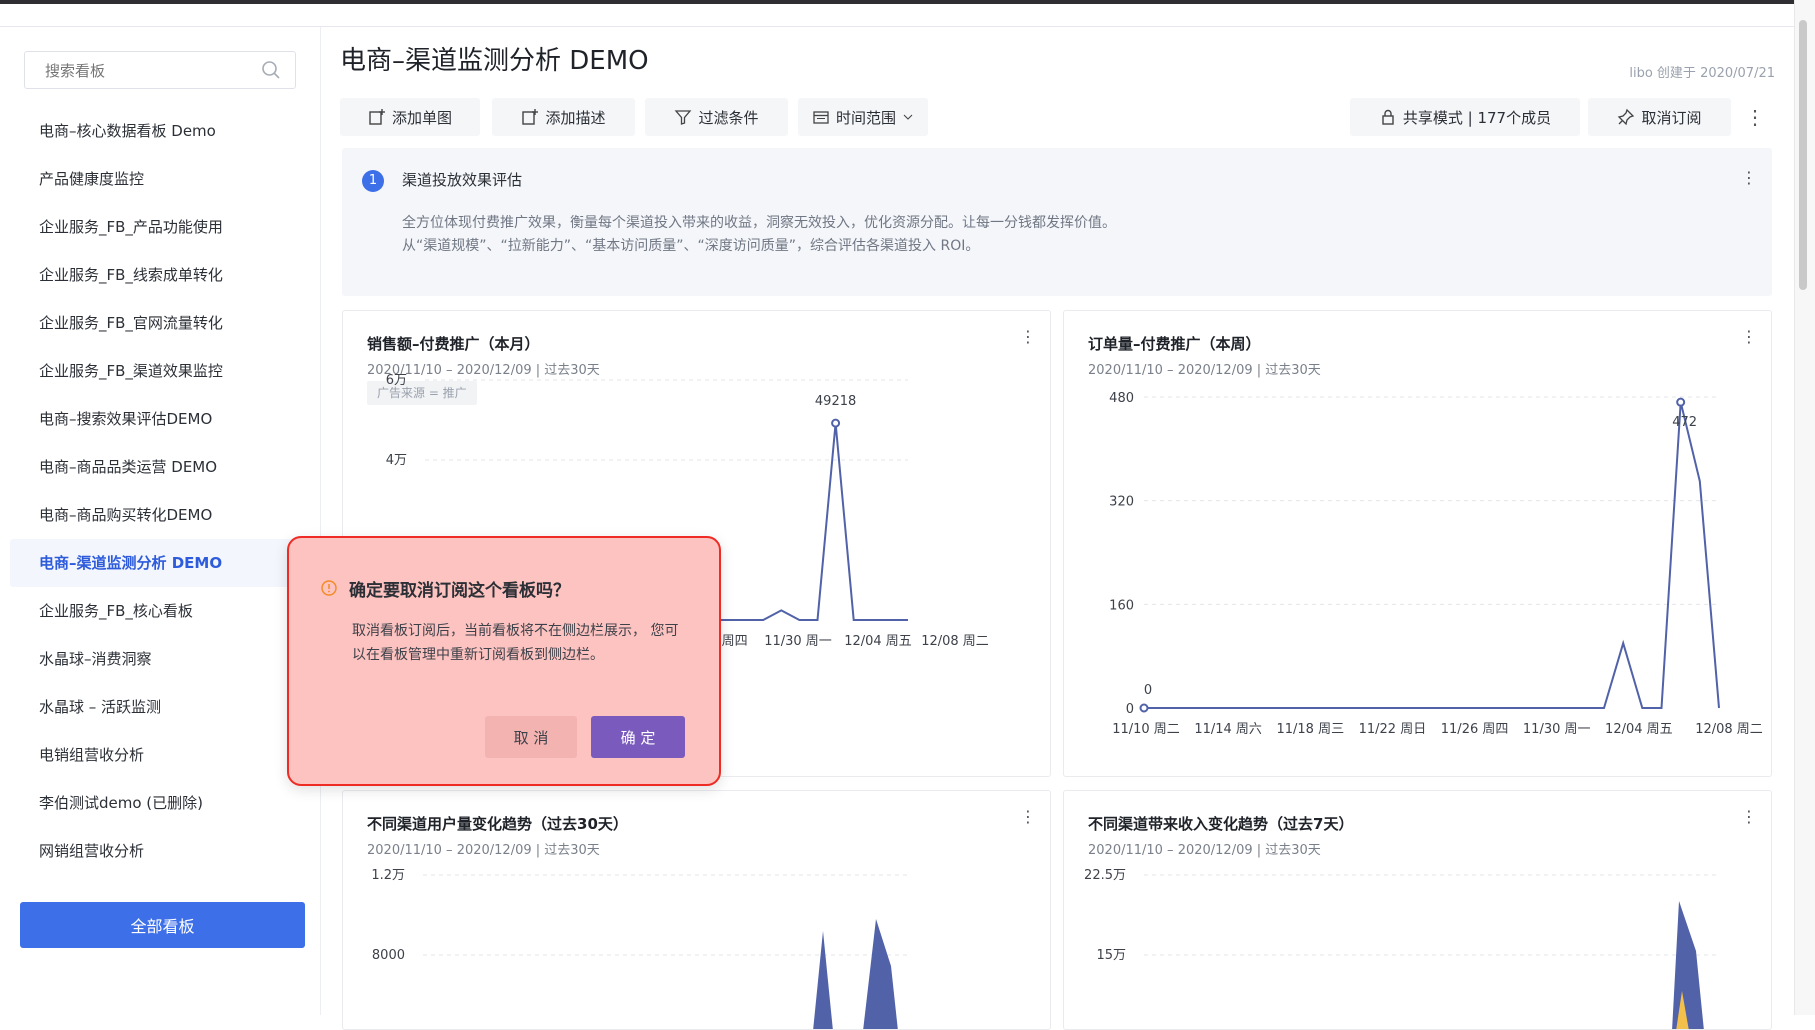 The width and height of the screenshot is (1815, 1030). I want to click on warning-icon, so click(329, 588).